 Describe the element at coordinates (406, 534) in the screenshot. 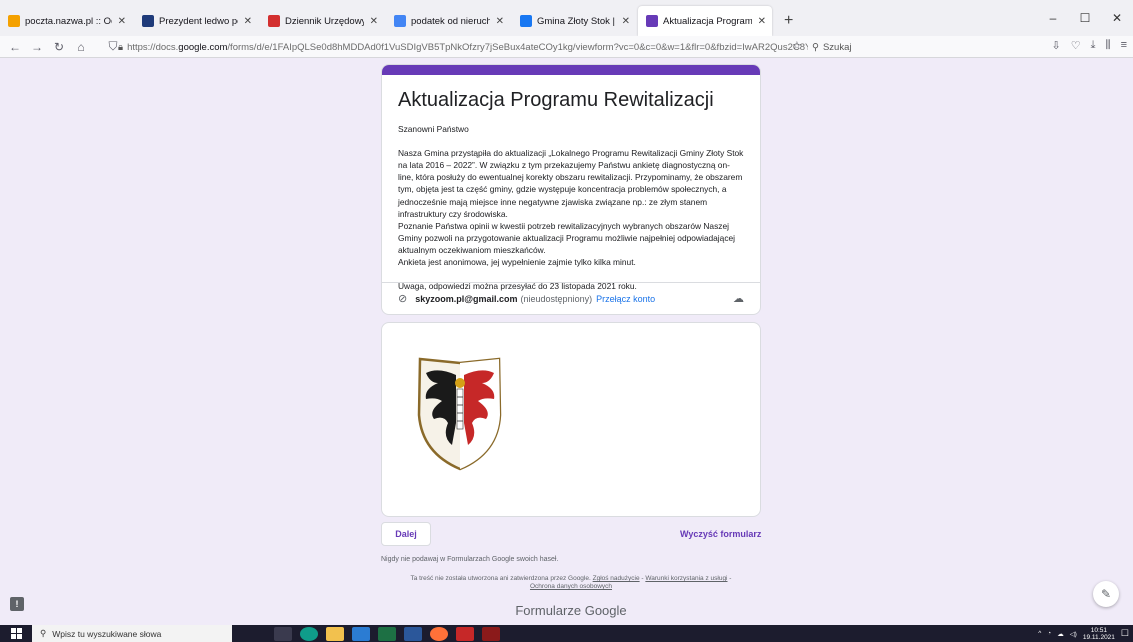

I see `next-button: Dalej` at that location.